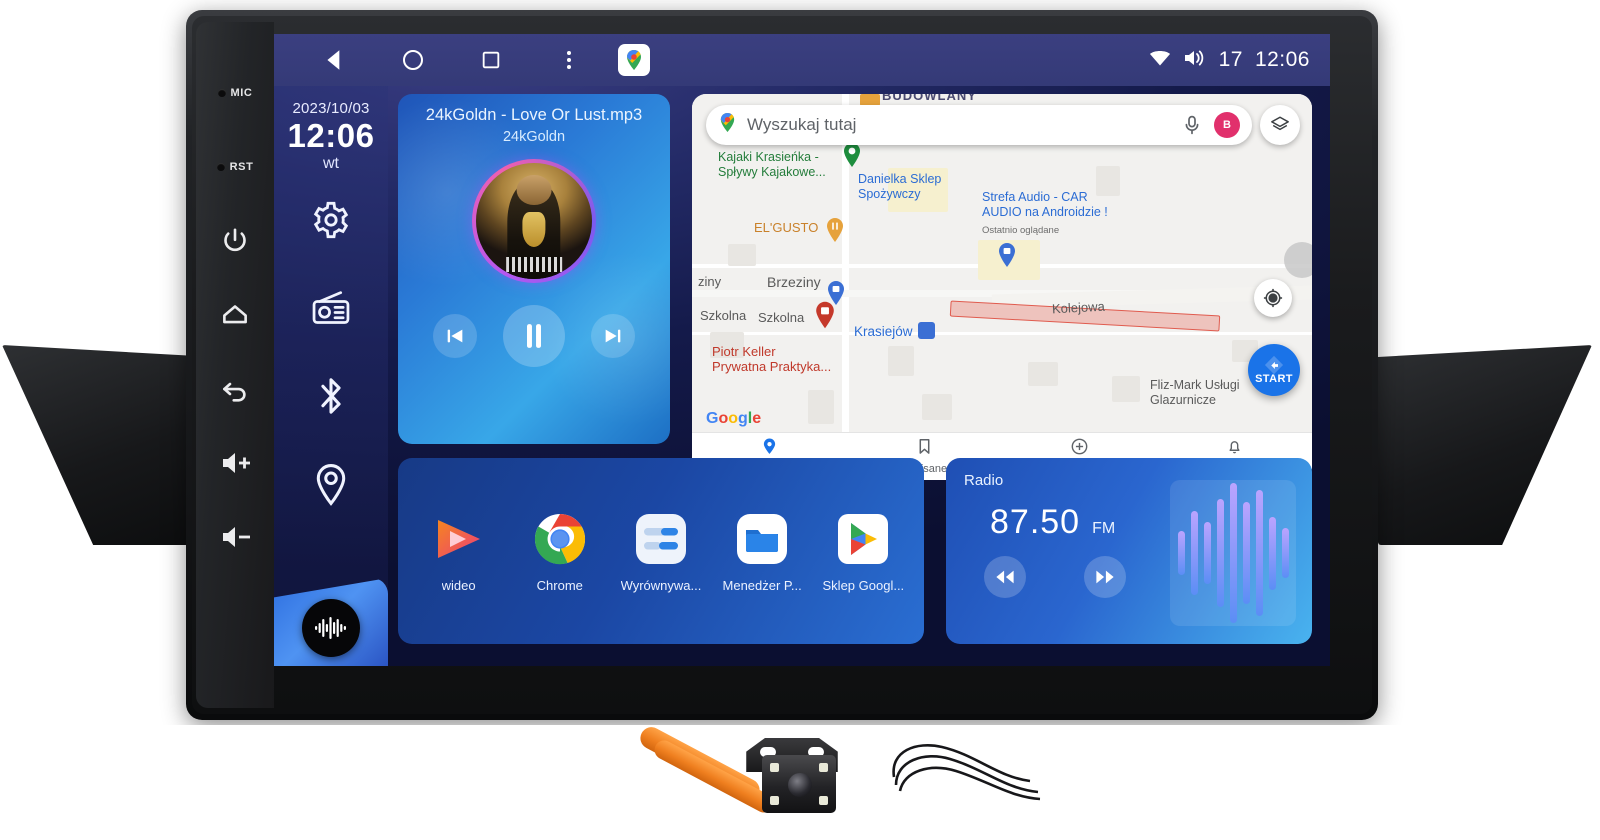  Describe the element at coordinates (331, 220) in the screenshot. I see `gear-icon` at that location.